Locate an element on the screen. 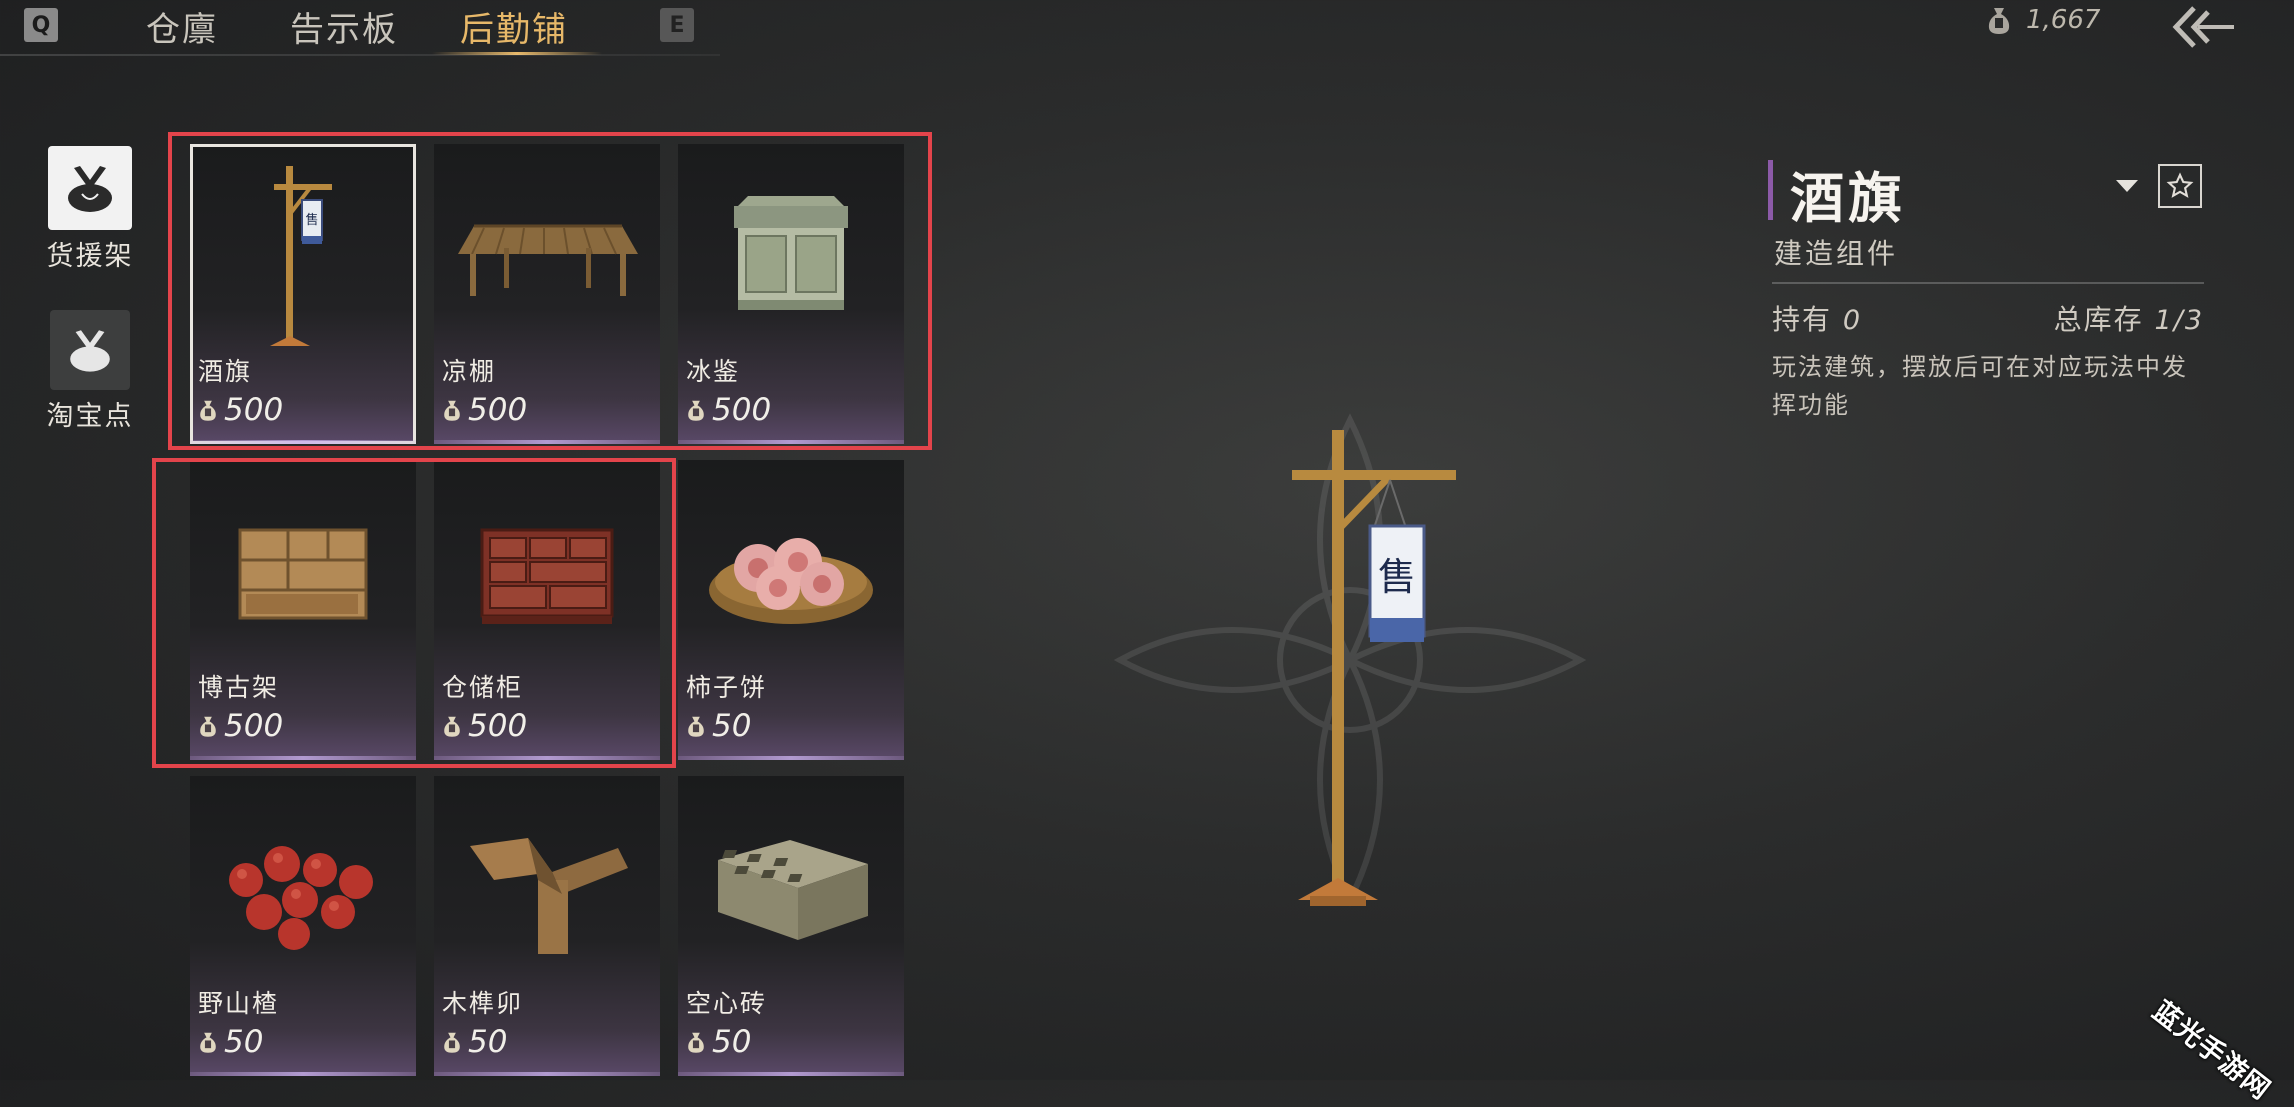  item-name: 凉棚 is located at coordinates (469, 371).